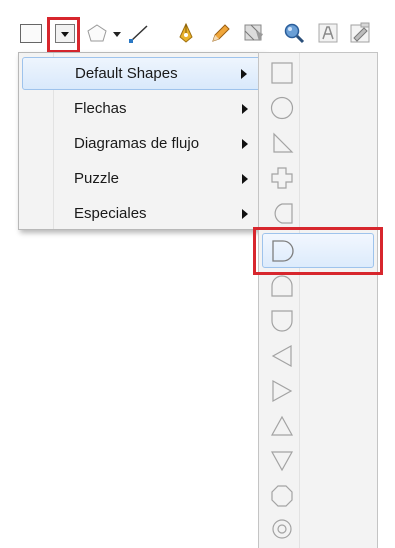 This screenshot has width=395, height=548. Describe the element at coordinates (142, 178) in the screenshot. I see `menu-item-puzzle: Puzzle` at that location.